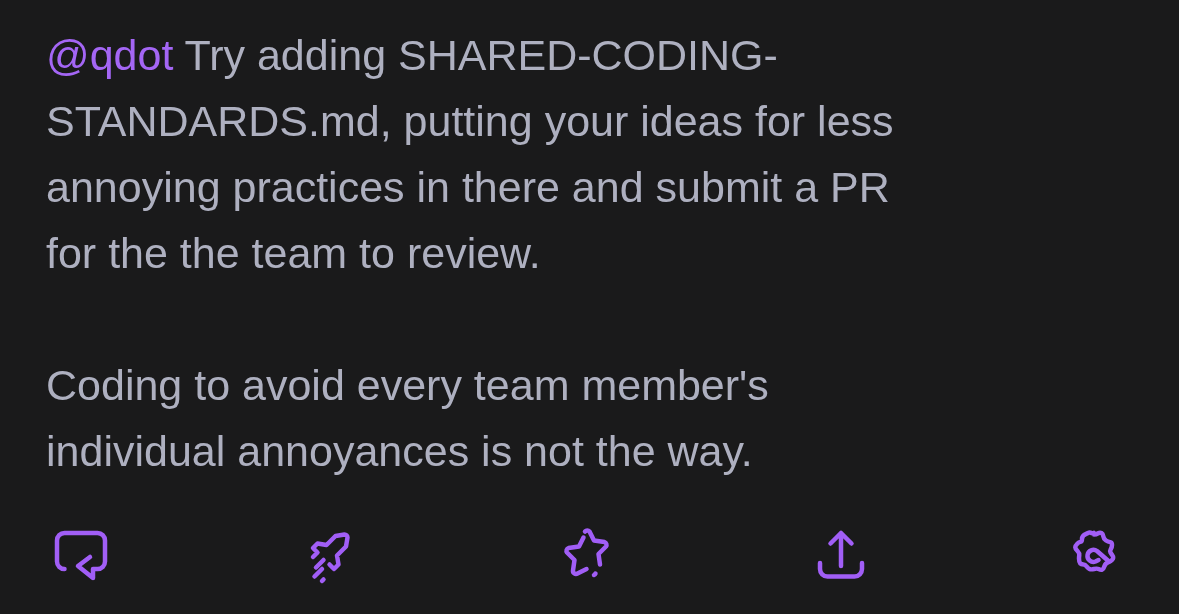 The height and width of the screenshot is (614, 1179). Describe the element at coordinates (408, 418) in the screenshot. I see `post-text: Coding to avoid every team member's individual annoyances is not the way.` at that location.